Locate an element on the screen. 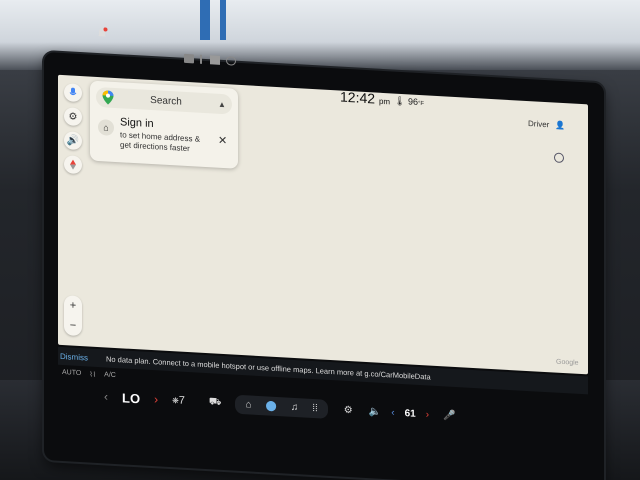  mic-icon: 🎤 is located at coordinates (449, 416).